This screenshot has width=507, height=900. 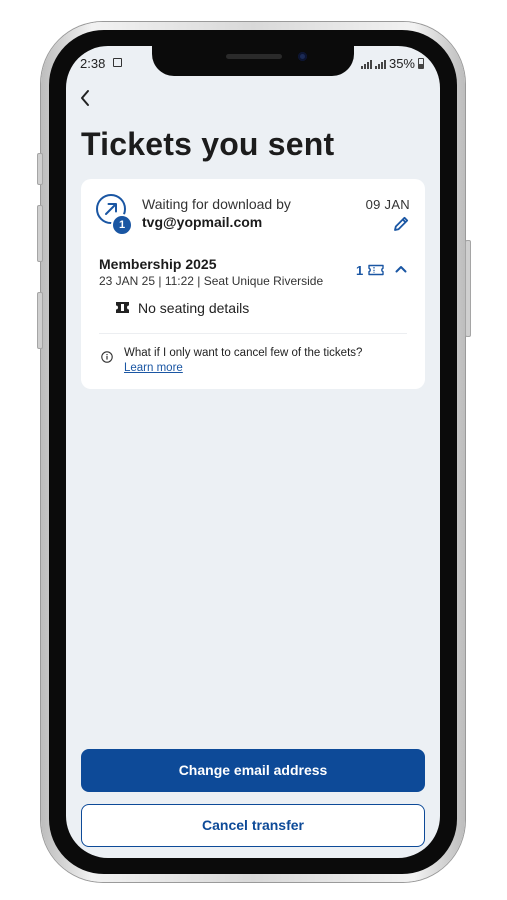 What do you see at coordinates (117, 62) in the screenshot?
I see `gallery-icon` at bounding box center [117, 62].